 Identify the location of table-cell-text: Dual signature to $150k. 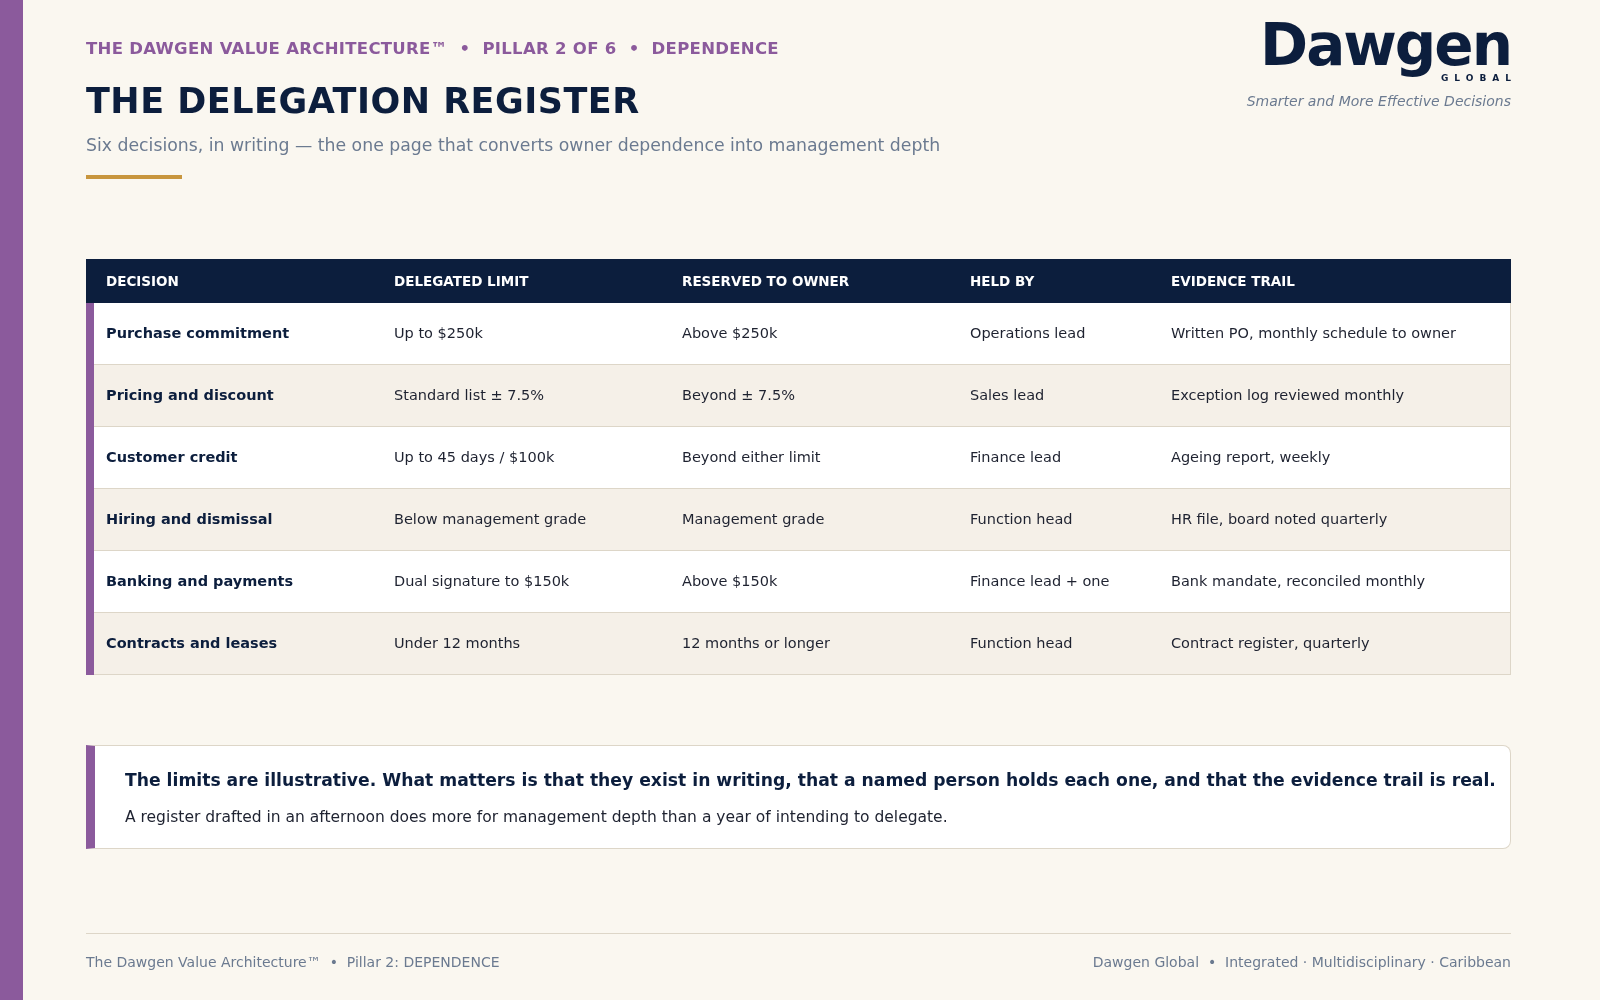
(482, 581).